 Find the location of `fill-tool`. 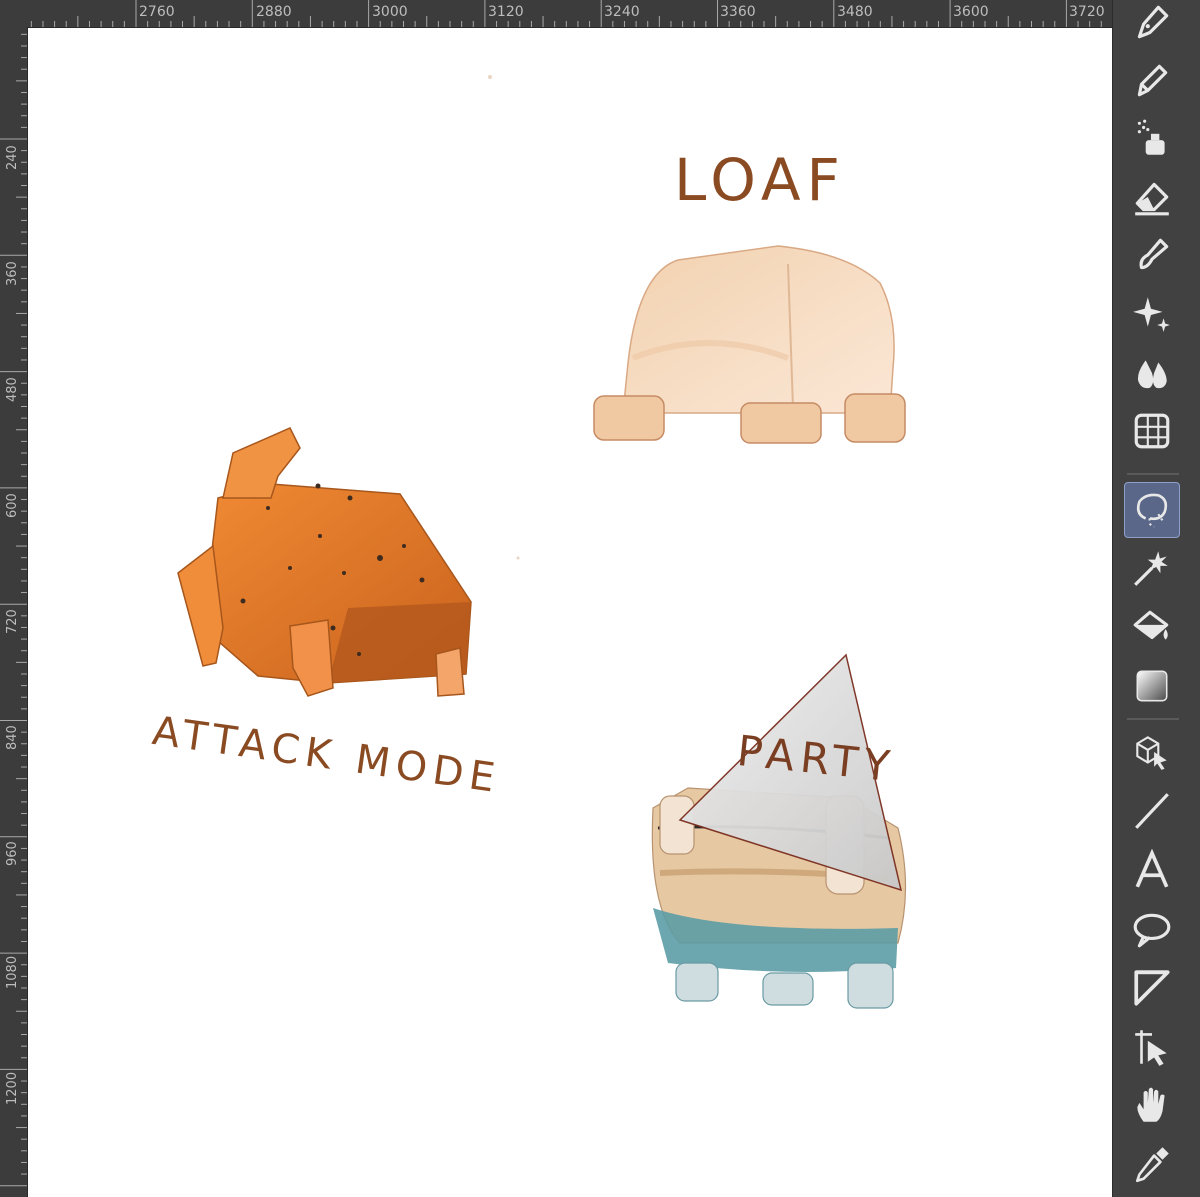

fill-tool is located at coordinates (1152, 627).